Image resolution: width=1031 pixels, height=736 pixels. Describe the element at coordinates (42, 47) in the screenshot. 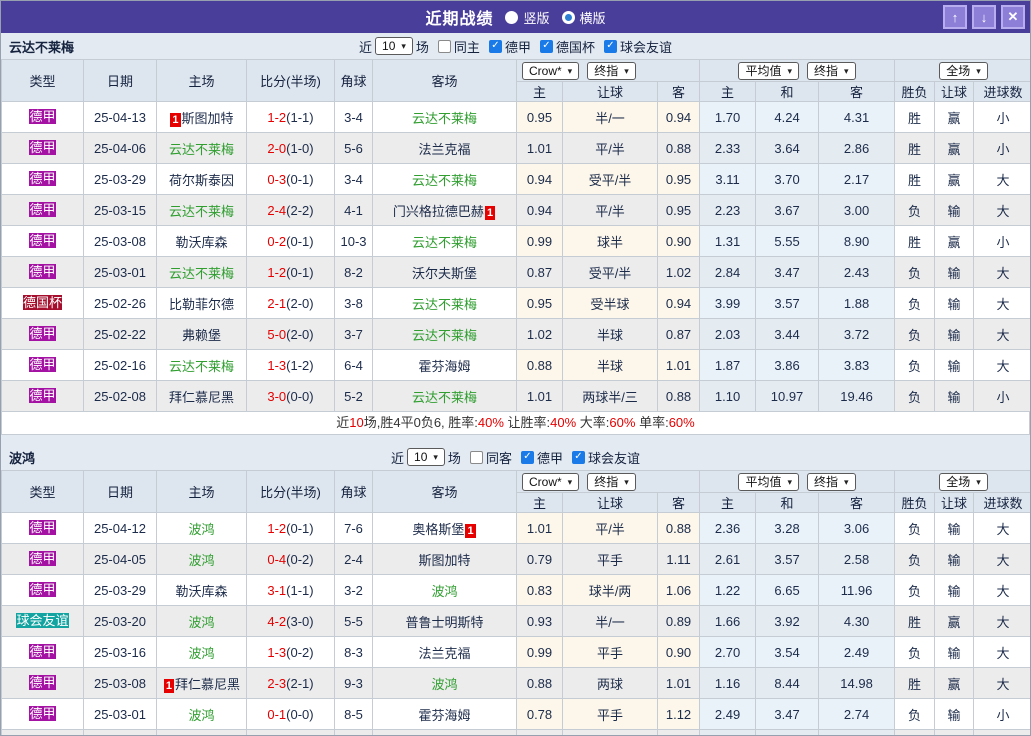

I see `team-name: 云达不莱梅` at that location.